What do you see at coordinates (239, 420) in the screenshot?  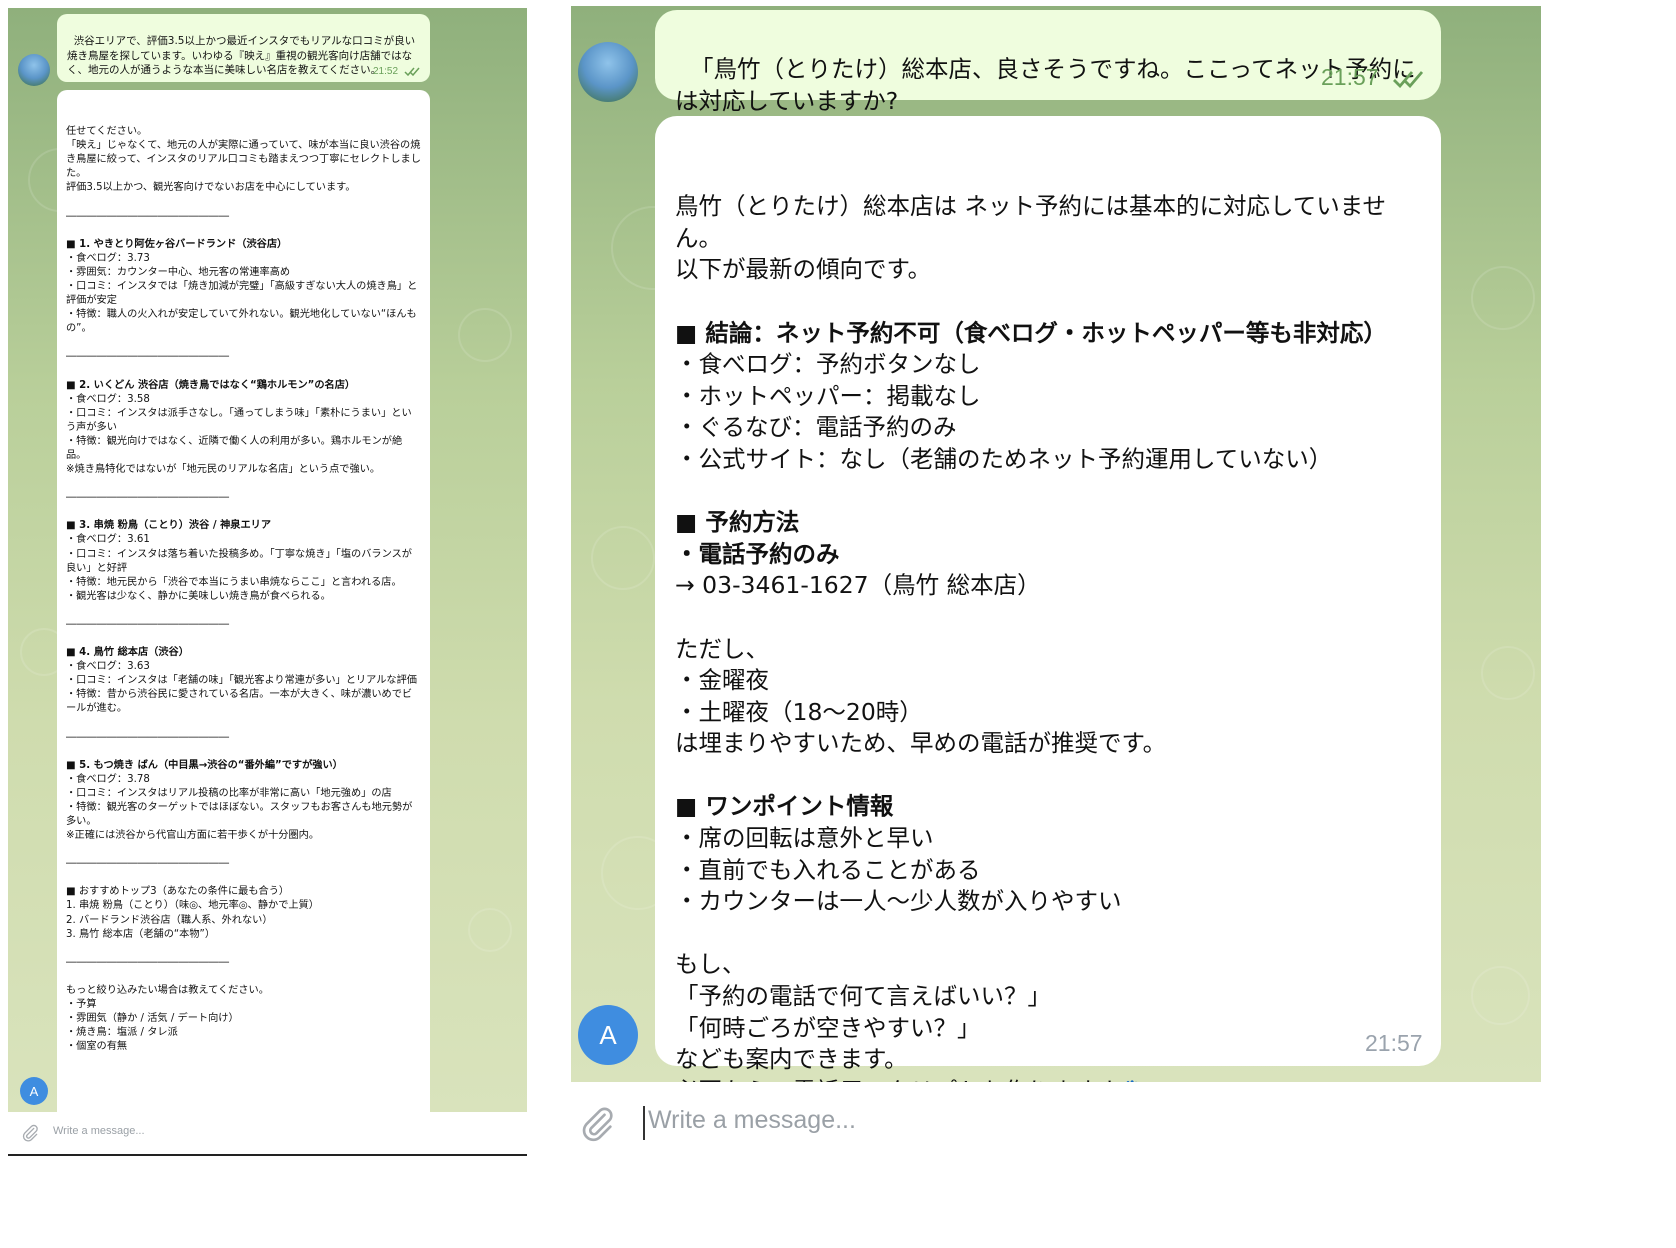 I see `reply-line: ・口コミ：インスタは派手さなし。「通ってしまう味」「素朴にうまい」という声が多い` at bounding box center [239, 420].